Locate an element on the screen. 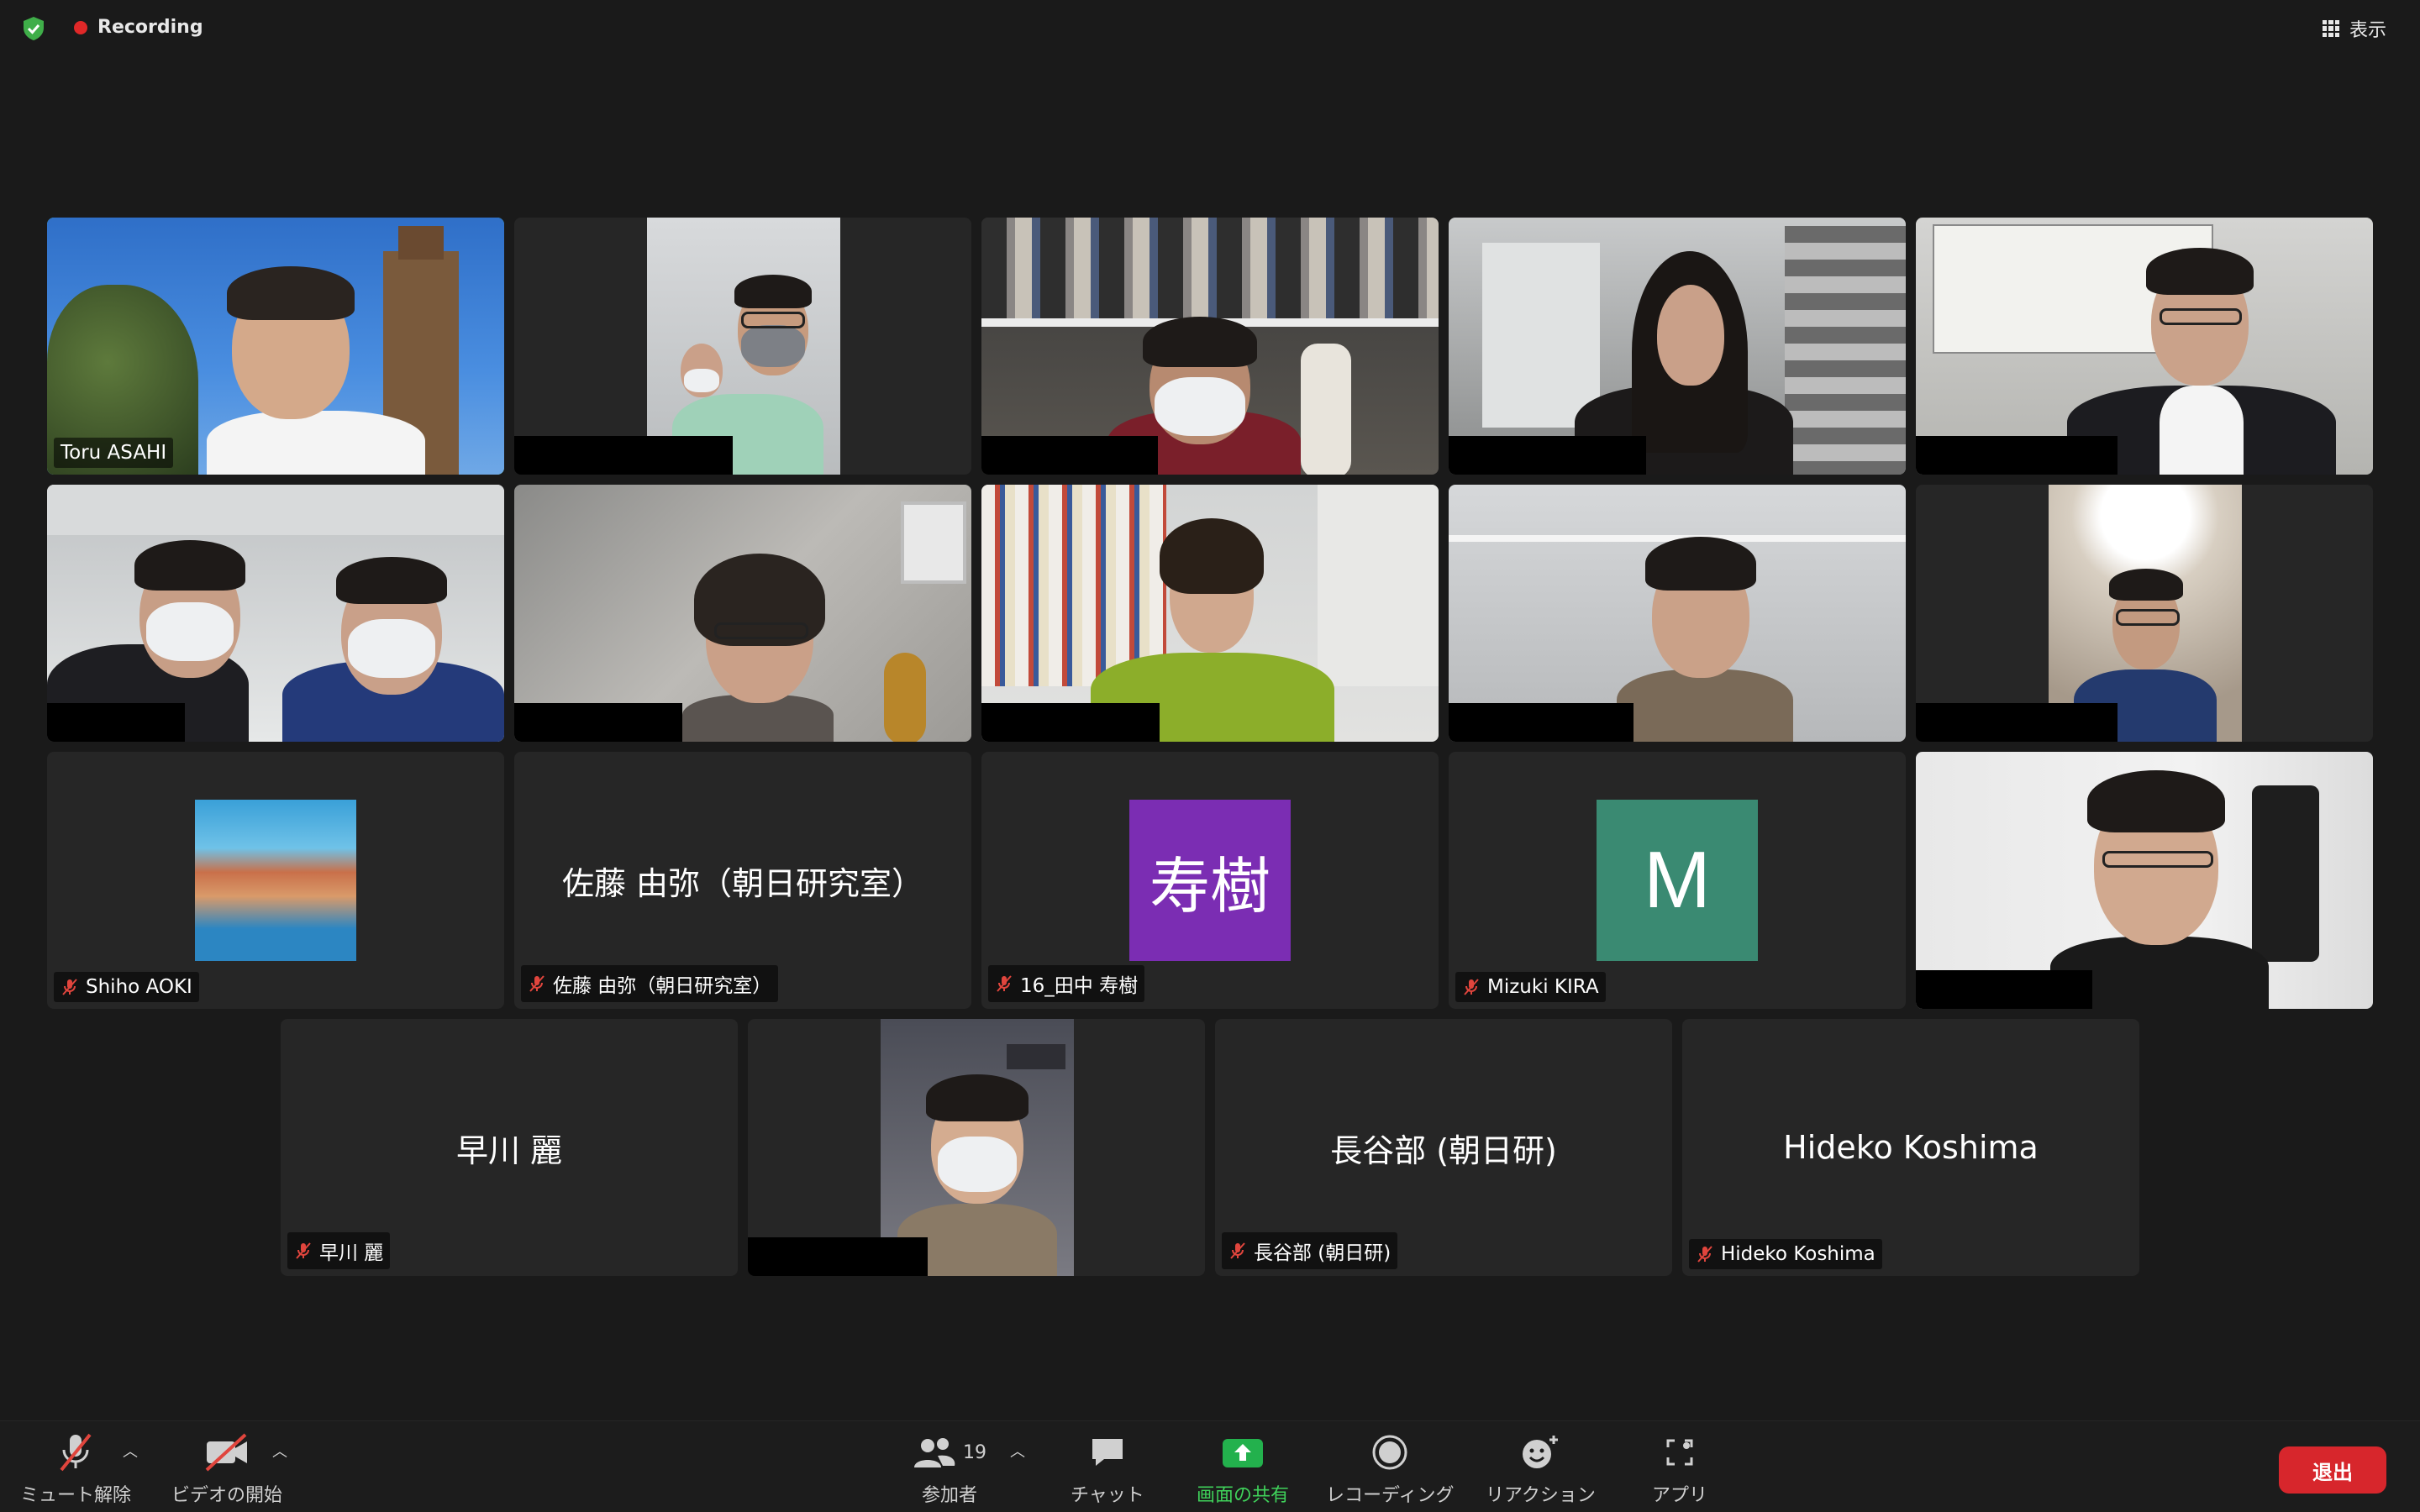  participant-name-plate: 早川 麗 is located at coordinates (339, 1250).